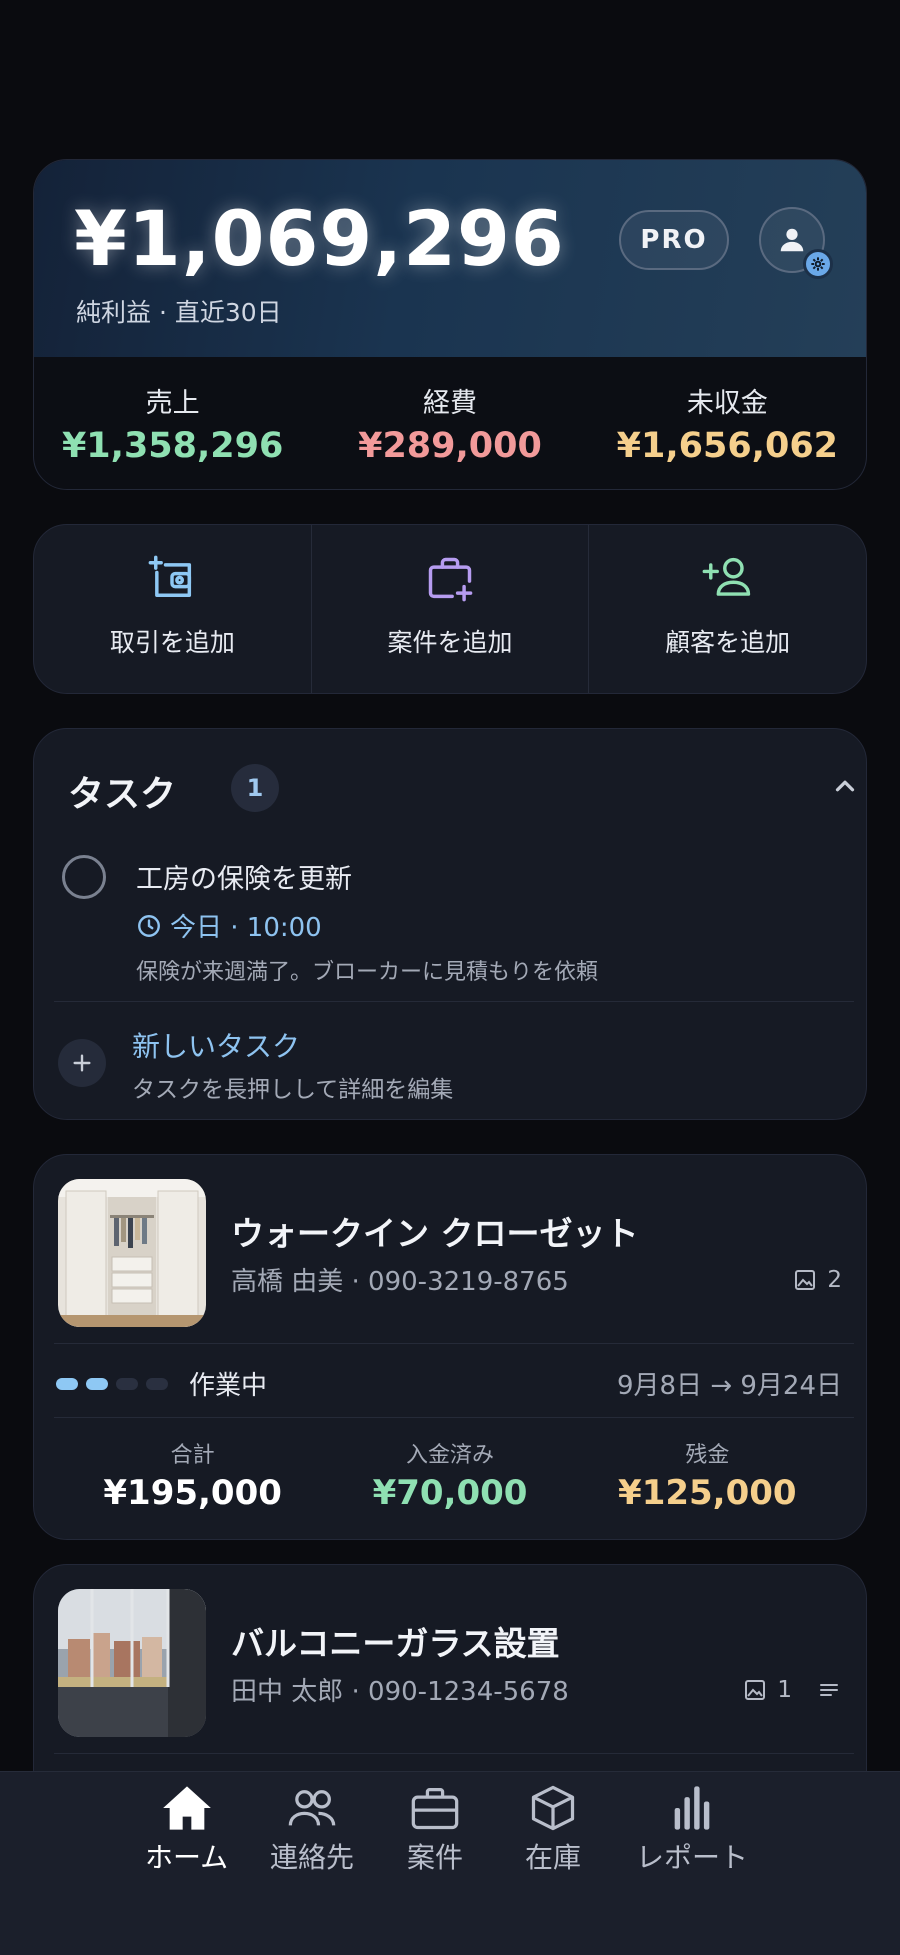  Describe the element at coordinates (255, 788) in the screenshot. I see `tasks-count-badge: 1` at that location.